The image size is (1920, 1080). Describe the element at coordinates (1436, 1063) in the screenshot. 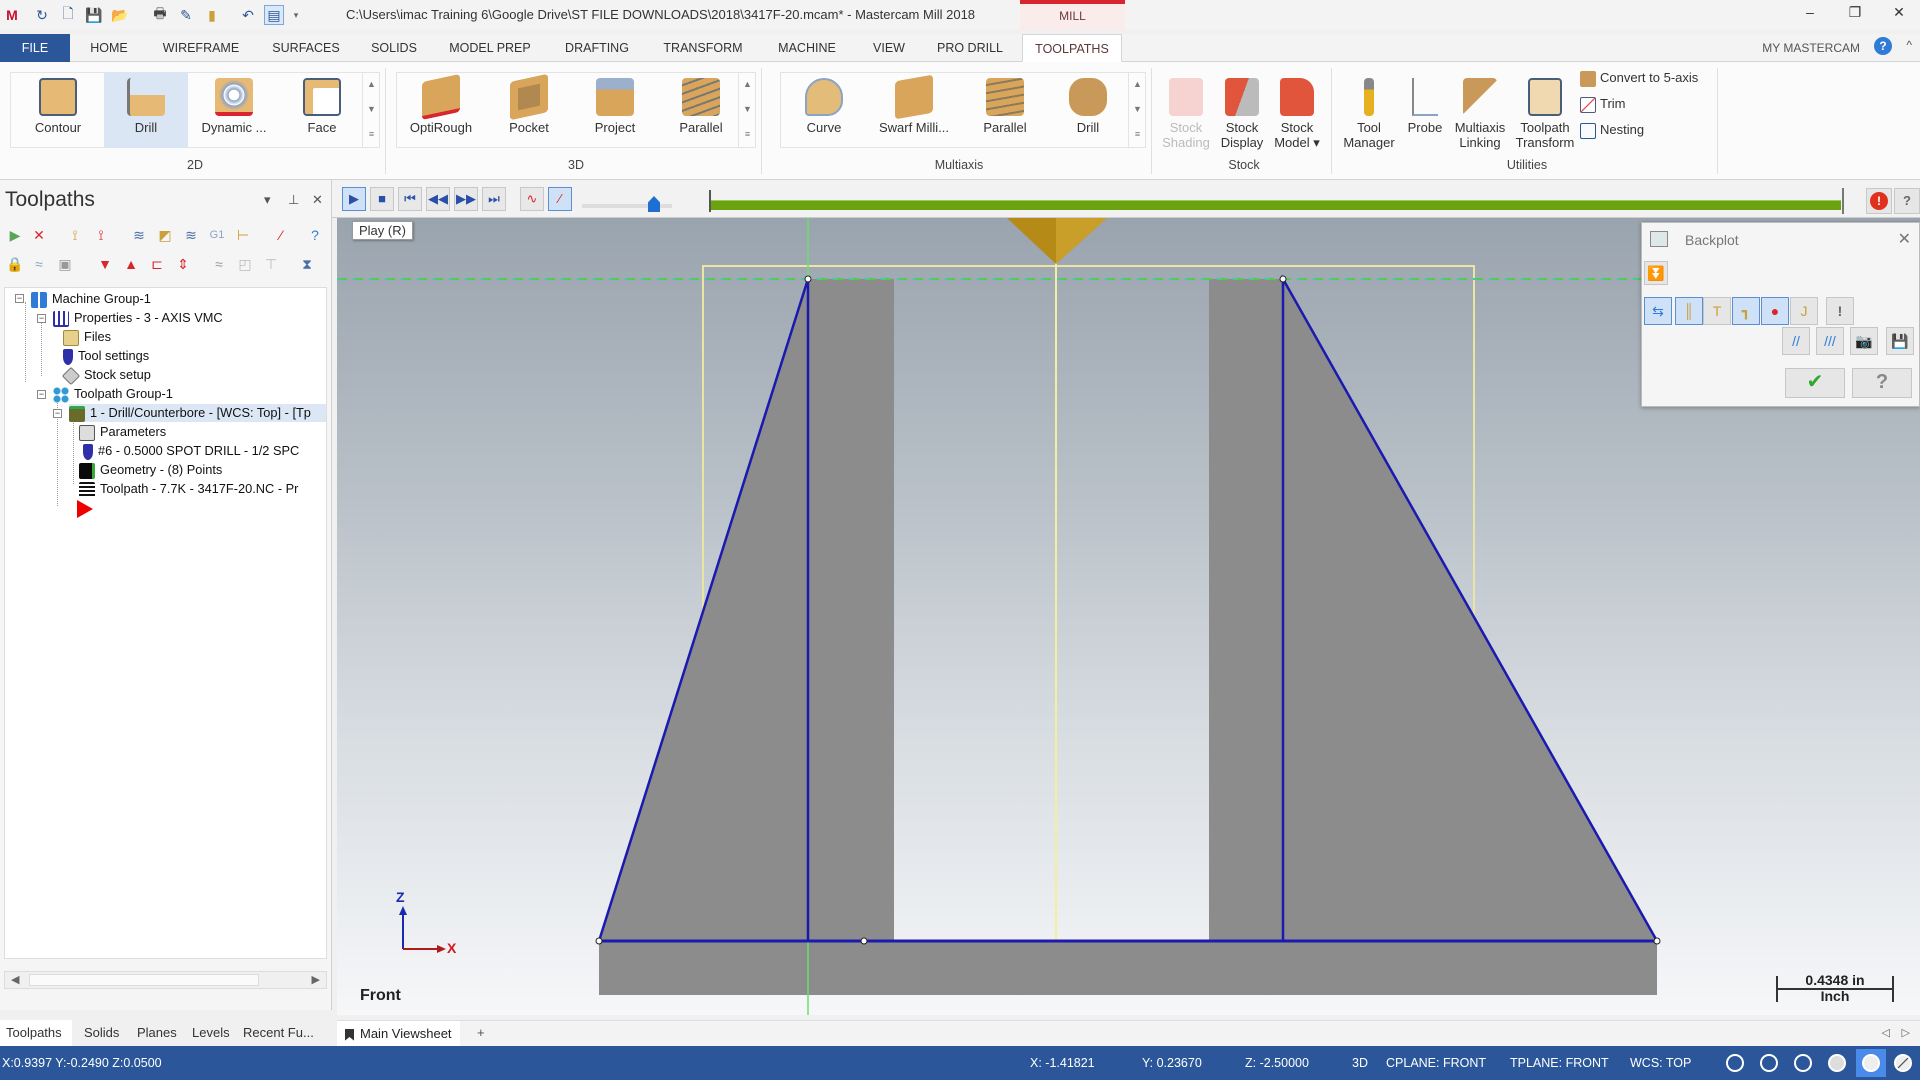

I see `status-cplane: CPLANE: FRONT` at that location.